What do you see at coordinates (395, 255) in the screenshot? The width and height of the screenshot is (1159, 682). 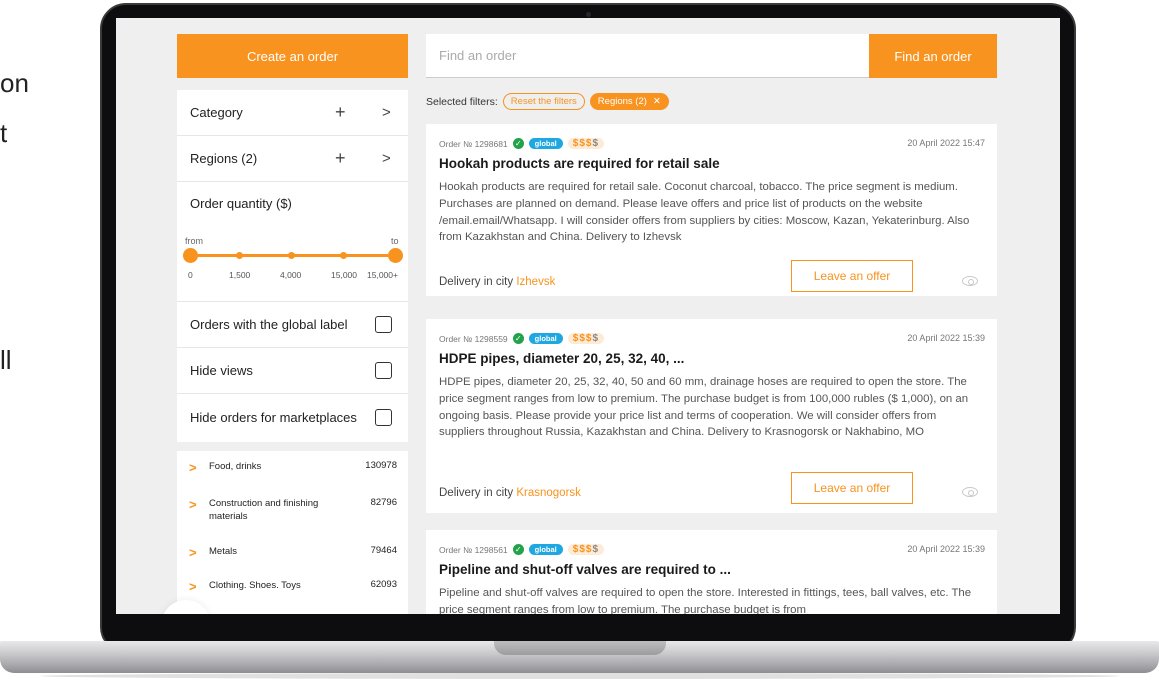 I see `slider-handle-max` at bounding box center [395, 255].